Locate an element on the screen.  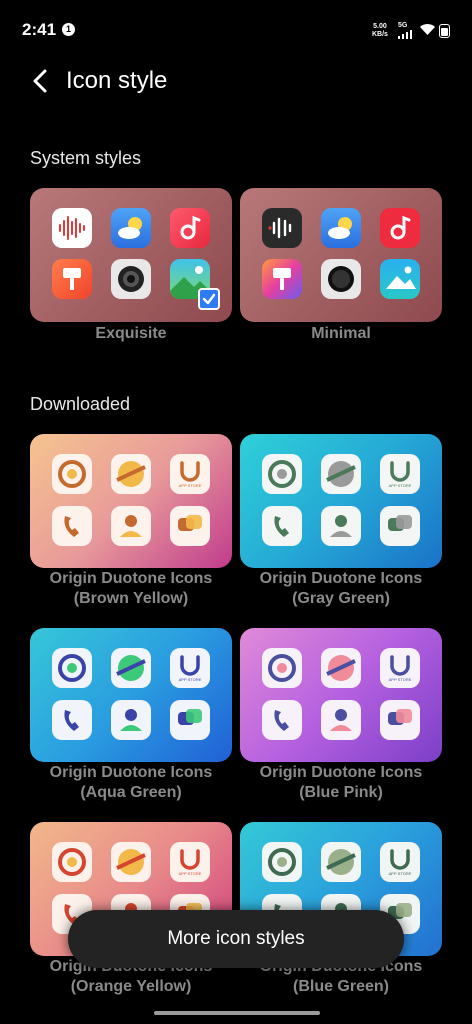
status-bar: 2:41 1 5.00 KB/s 5G is located at coordinates (236, 30).